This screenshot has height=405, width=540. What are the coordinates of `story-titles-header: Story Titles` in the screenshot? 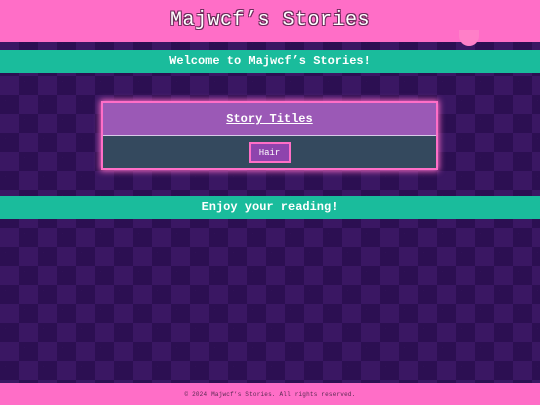 It's located at (269, 119).